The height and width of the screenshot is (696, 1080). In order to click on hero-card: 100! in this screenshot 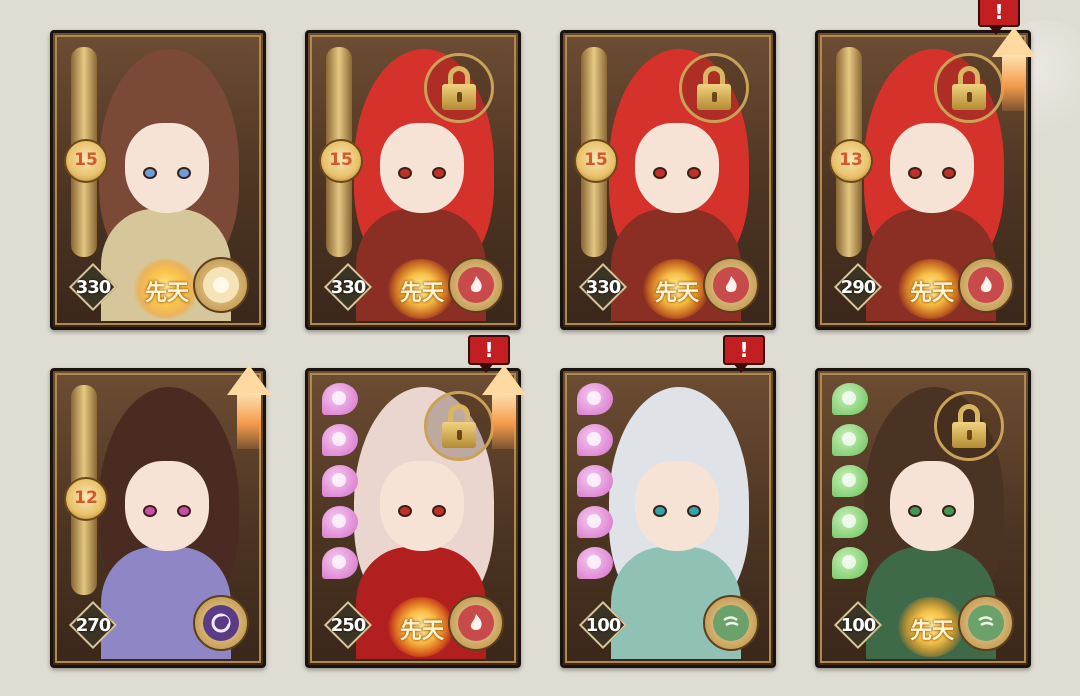, I will do `click(668, 501)`.